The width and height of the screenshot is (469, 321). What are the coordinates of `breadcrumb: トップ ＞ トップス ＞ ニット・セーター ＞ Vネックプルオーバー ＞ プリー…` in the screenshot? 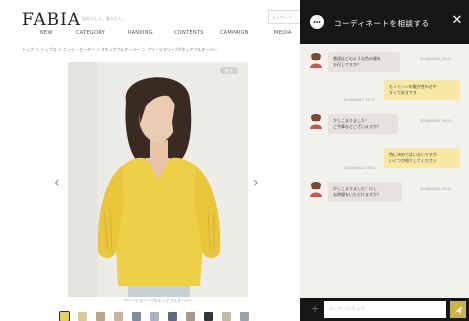 It's located at (119, 50).